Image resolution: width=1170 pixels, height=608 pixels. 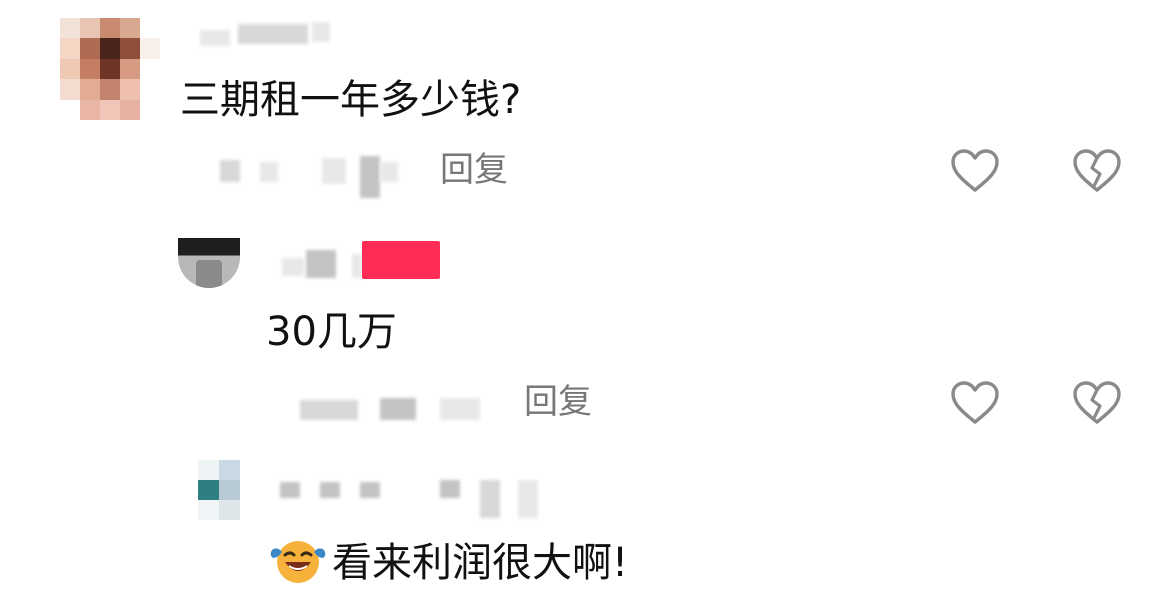 I want to click on comment-text: 三期租一年多少钱?, so click(x=351, y=100).